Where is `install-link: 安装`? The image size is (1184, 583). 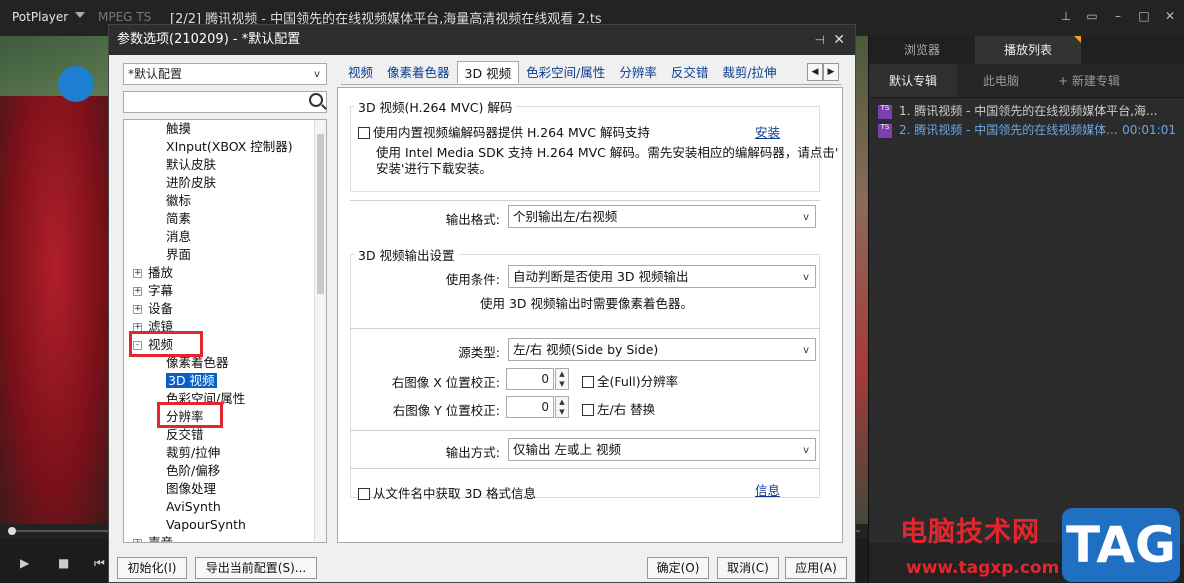
install-link: 安装 is located at coordinates (767, 131).